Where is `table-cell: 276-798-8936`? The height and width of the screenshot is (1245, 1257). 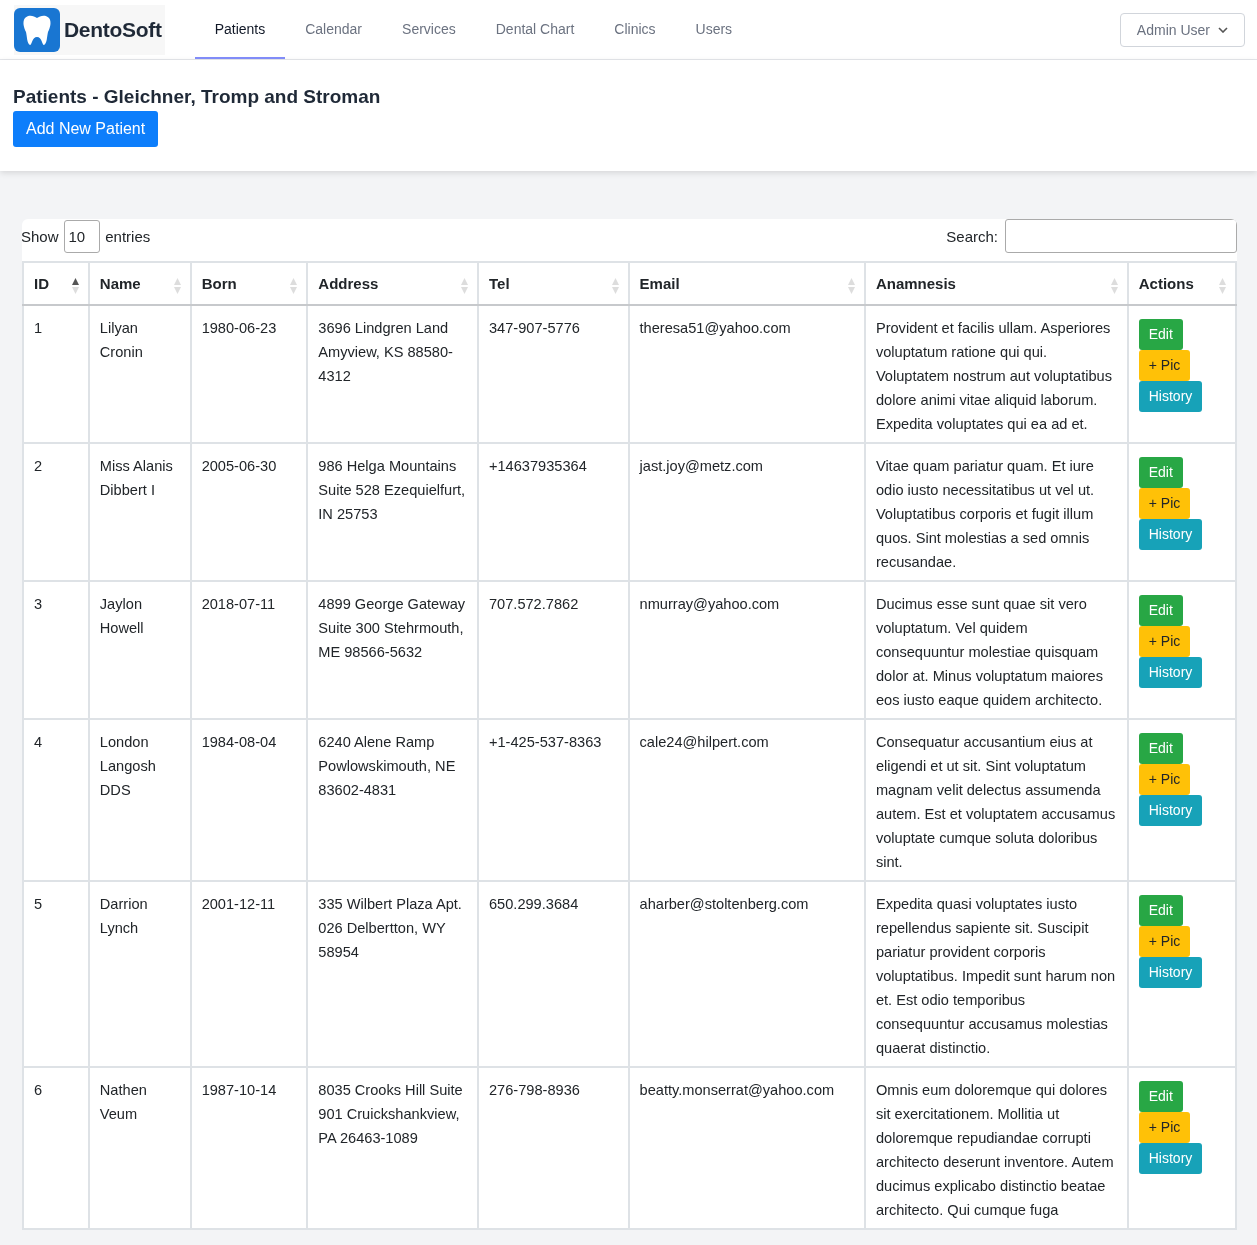
table-cell: 276-798-8936 is located at coordinates (534, 1090).